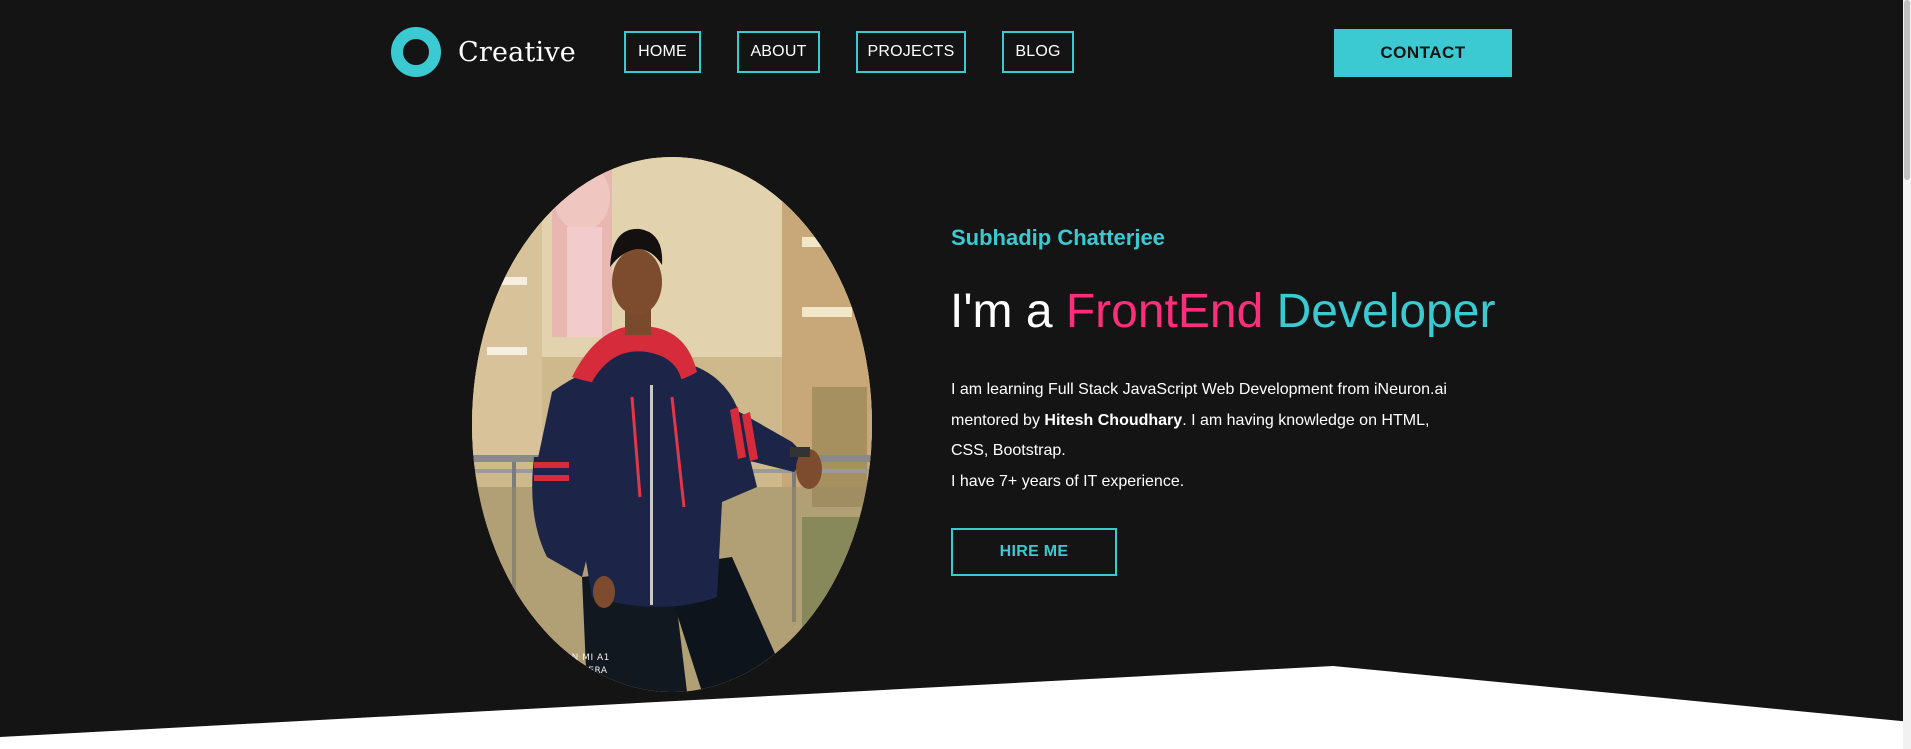 Image resolution: width=1911 pixels, height=749 pixels. I want to click on mentor-name: Hitesh Choudhary, so click(1113, 420).